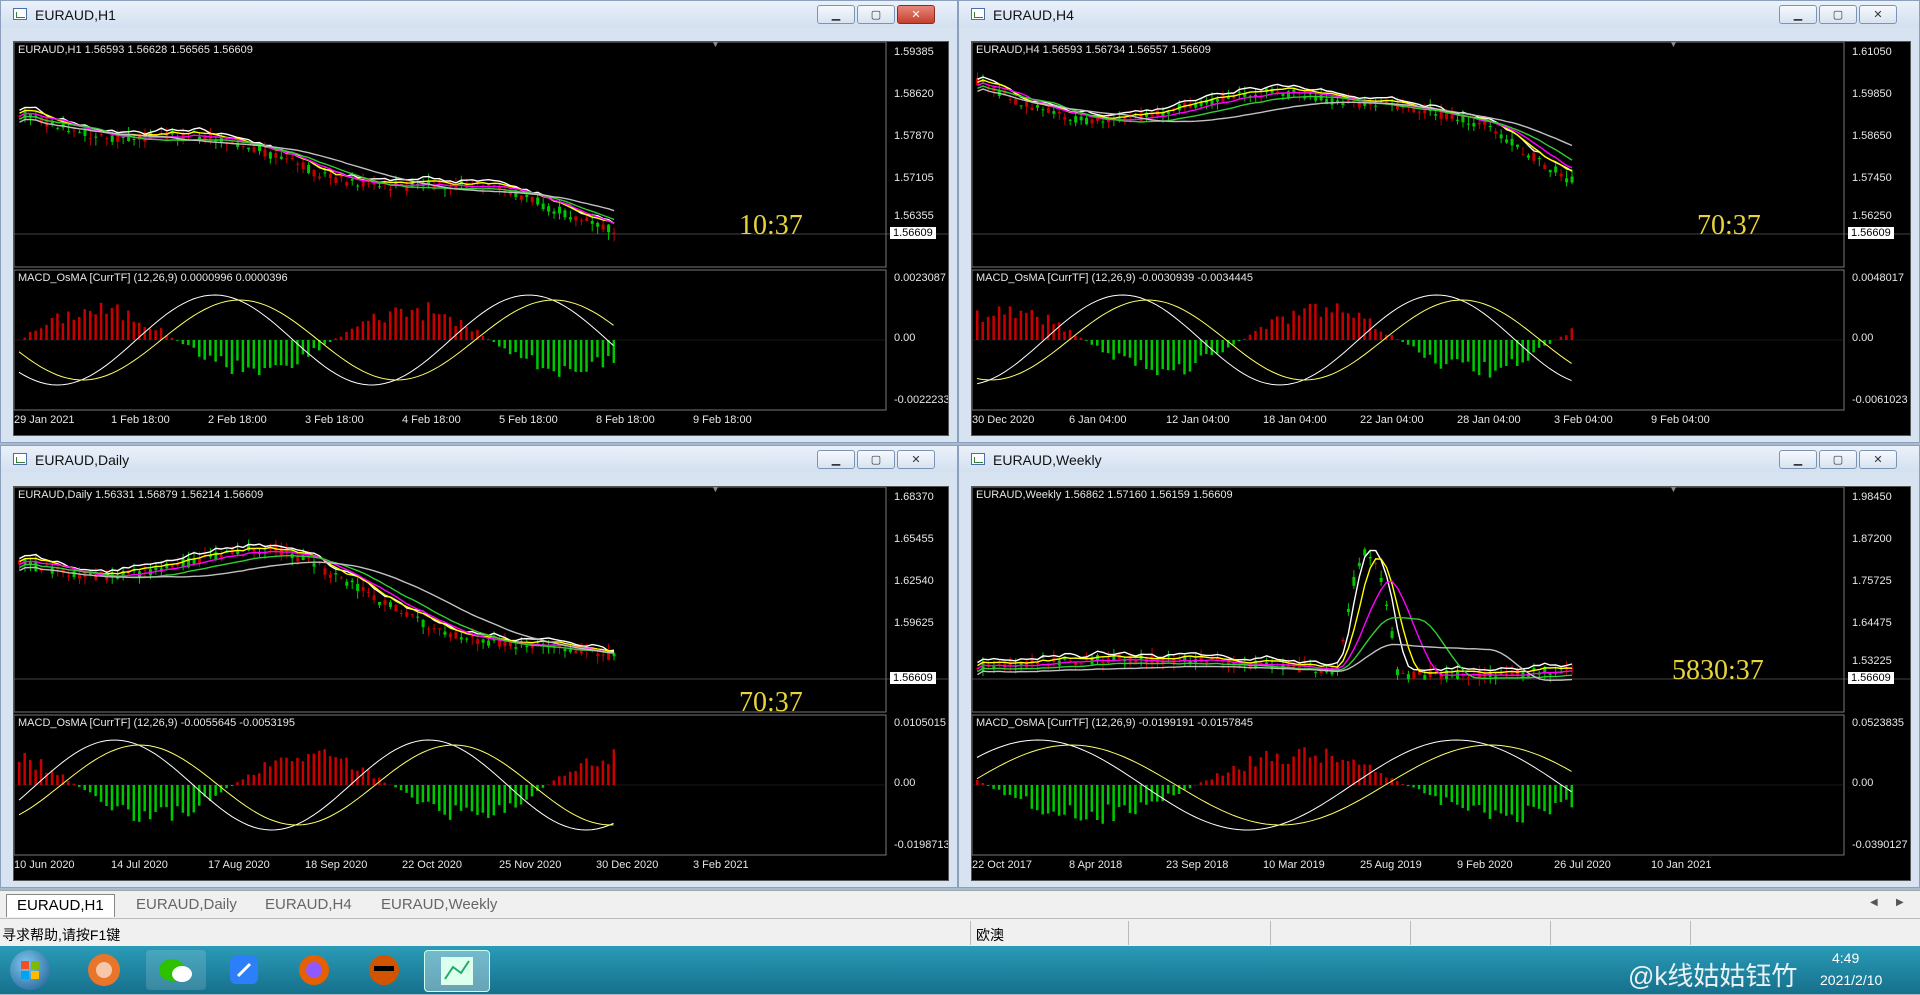 Image resolution: width=1920 pixels, height=995 pixels. Describe the element at coordinates (314, 970) in the screenshot. I see `firefox-icon` at that location.